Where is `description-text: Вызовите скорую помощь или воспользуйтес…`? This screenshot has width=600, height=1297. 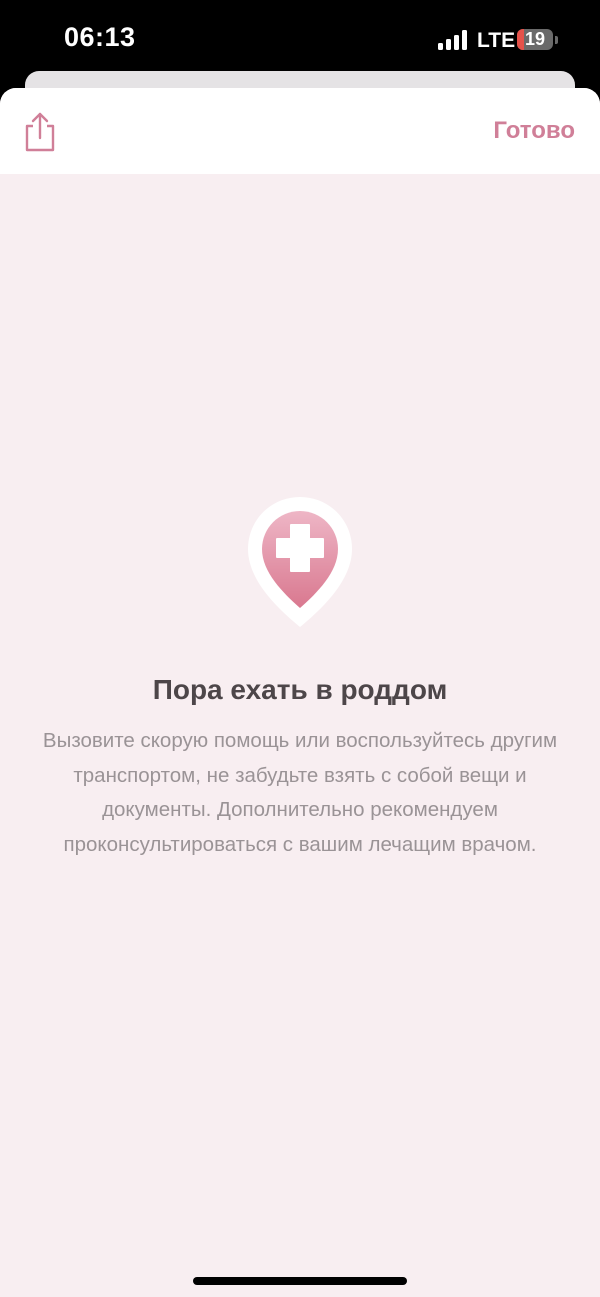
description-text: Вызовите скорую помощь или воспользуйтес… is located at coordinates (300, 792).